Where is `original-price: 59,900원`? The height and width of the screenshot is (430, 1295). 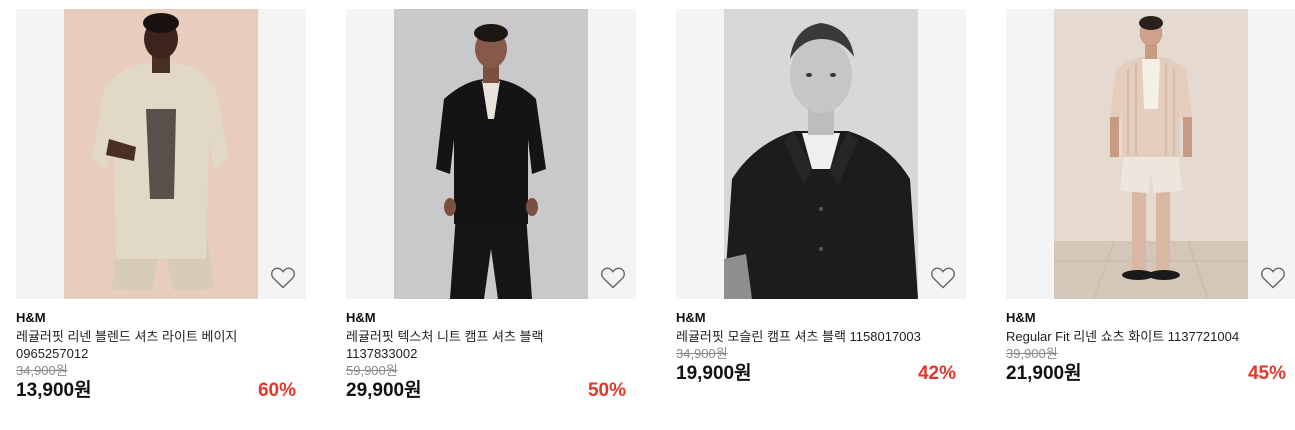
original-price: 59,900원 is located at coordinates (372, 370).